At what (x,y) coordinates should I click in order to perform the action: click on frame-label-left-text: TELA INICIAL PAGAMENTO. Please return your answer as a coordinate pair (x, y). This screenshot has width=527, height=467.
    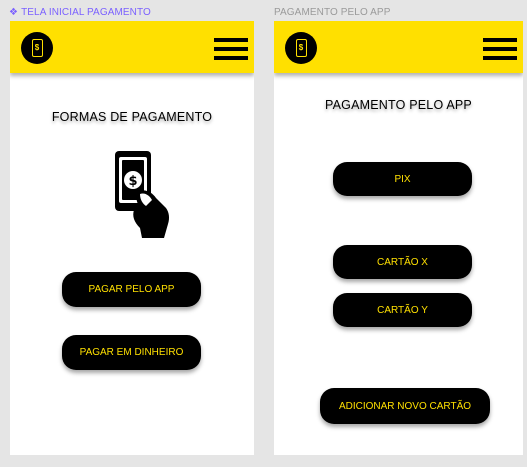
    Looking at the image, I should click on (86, 12).